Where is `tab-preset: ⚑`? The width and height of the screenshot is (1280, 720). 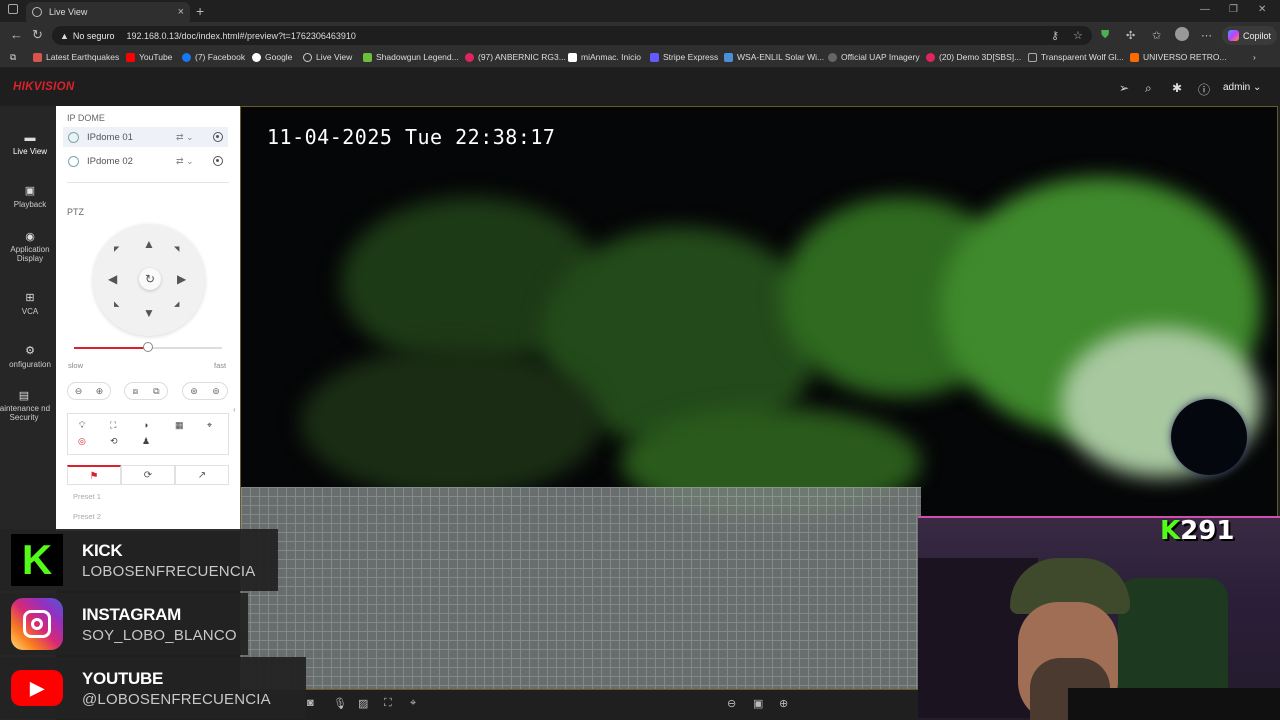 tab-preset: ⚑ is located at coordinates (94, 475).